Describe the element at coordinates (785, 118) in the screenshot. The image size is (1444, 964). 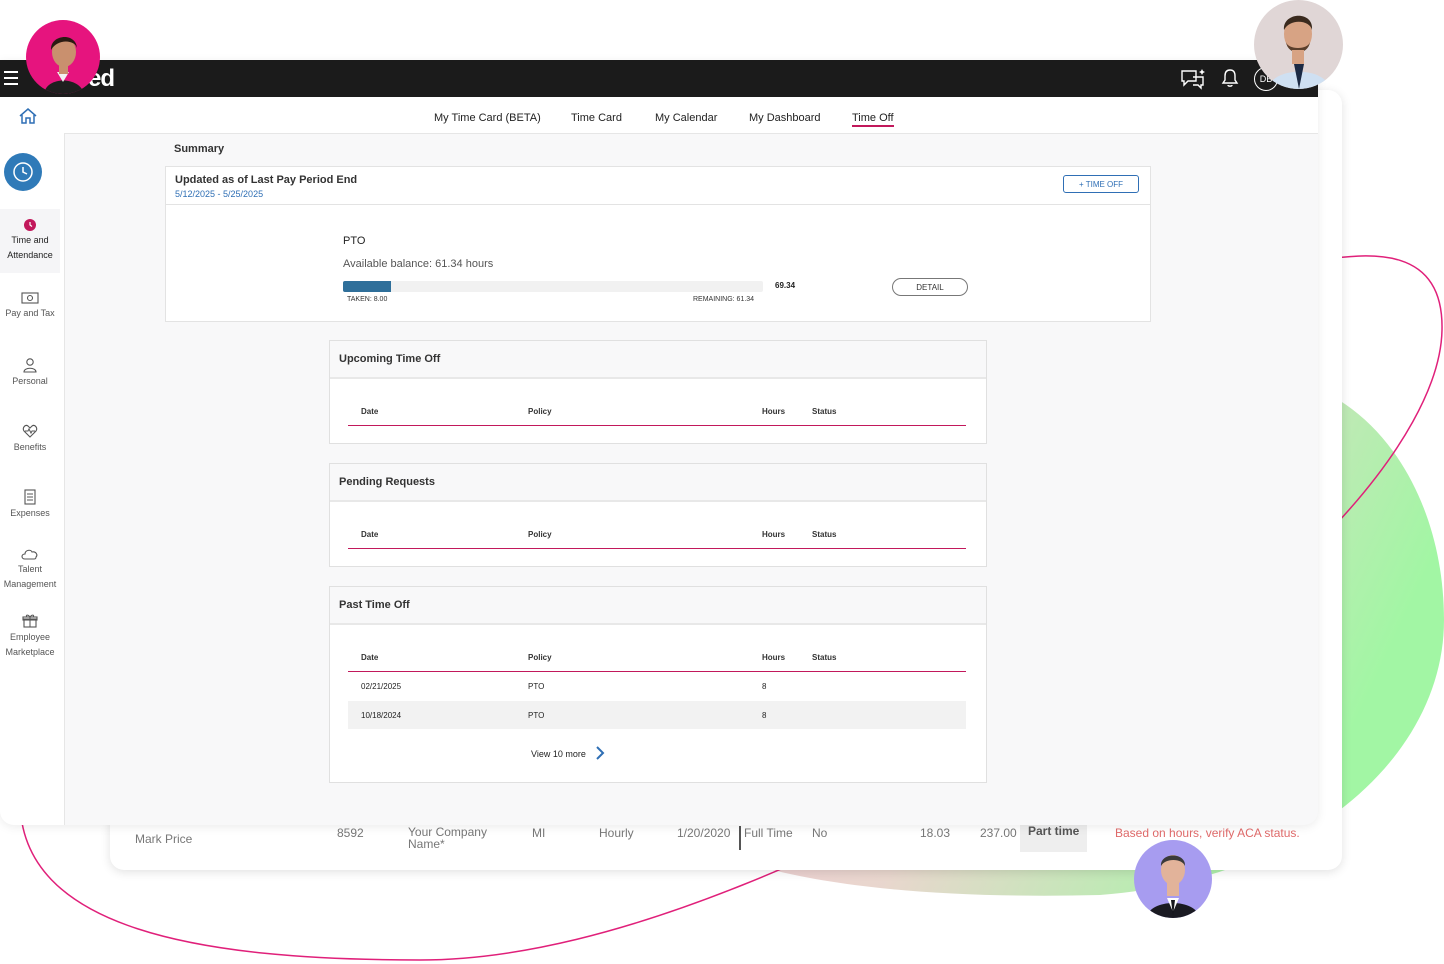
I see `tab-my-dashboard: My Dashboard` at that location.